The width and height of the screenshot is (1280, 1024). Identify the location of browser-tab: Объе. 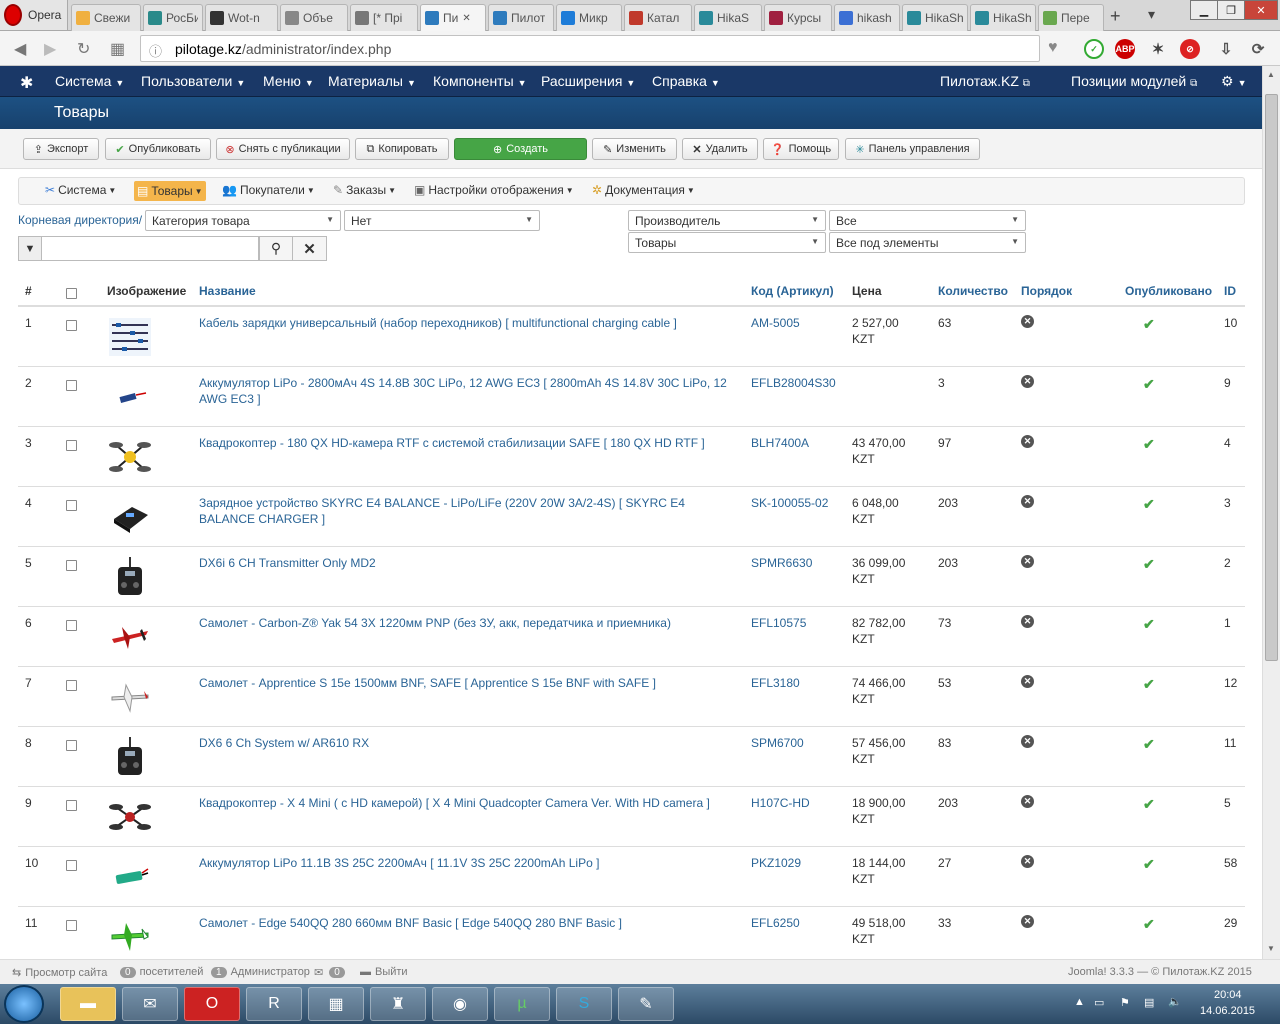
(314, 17).